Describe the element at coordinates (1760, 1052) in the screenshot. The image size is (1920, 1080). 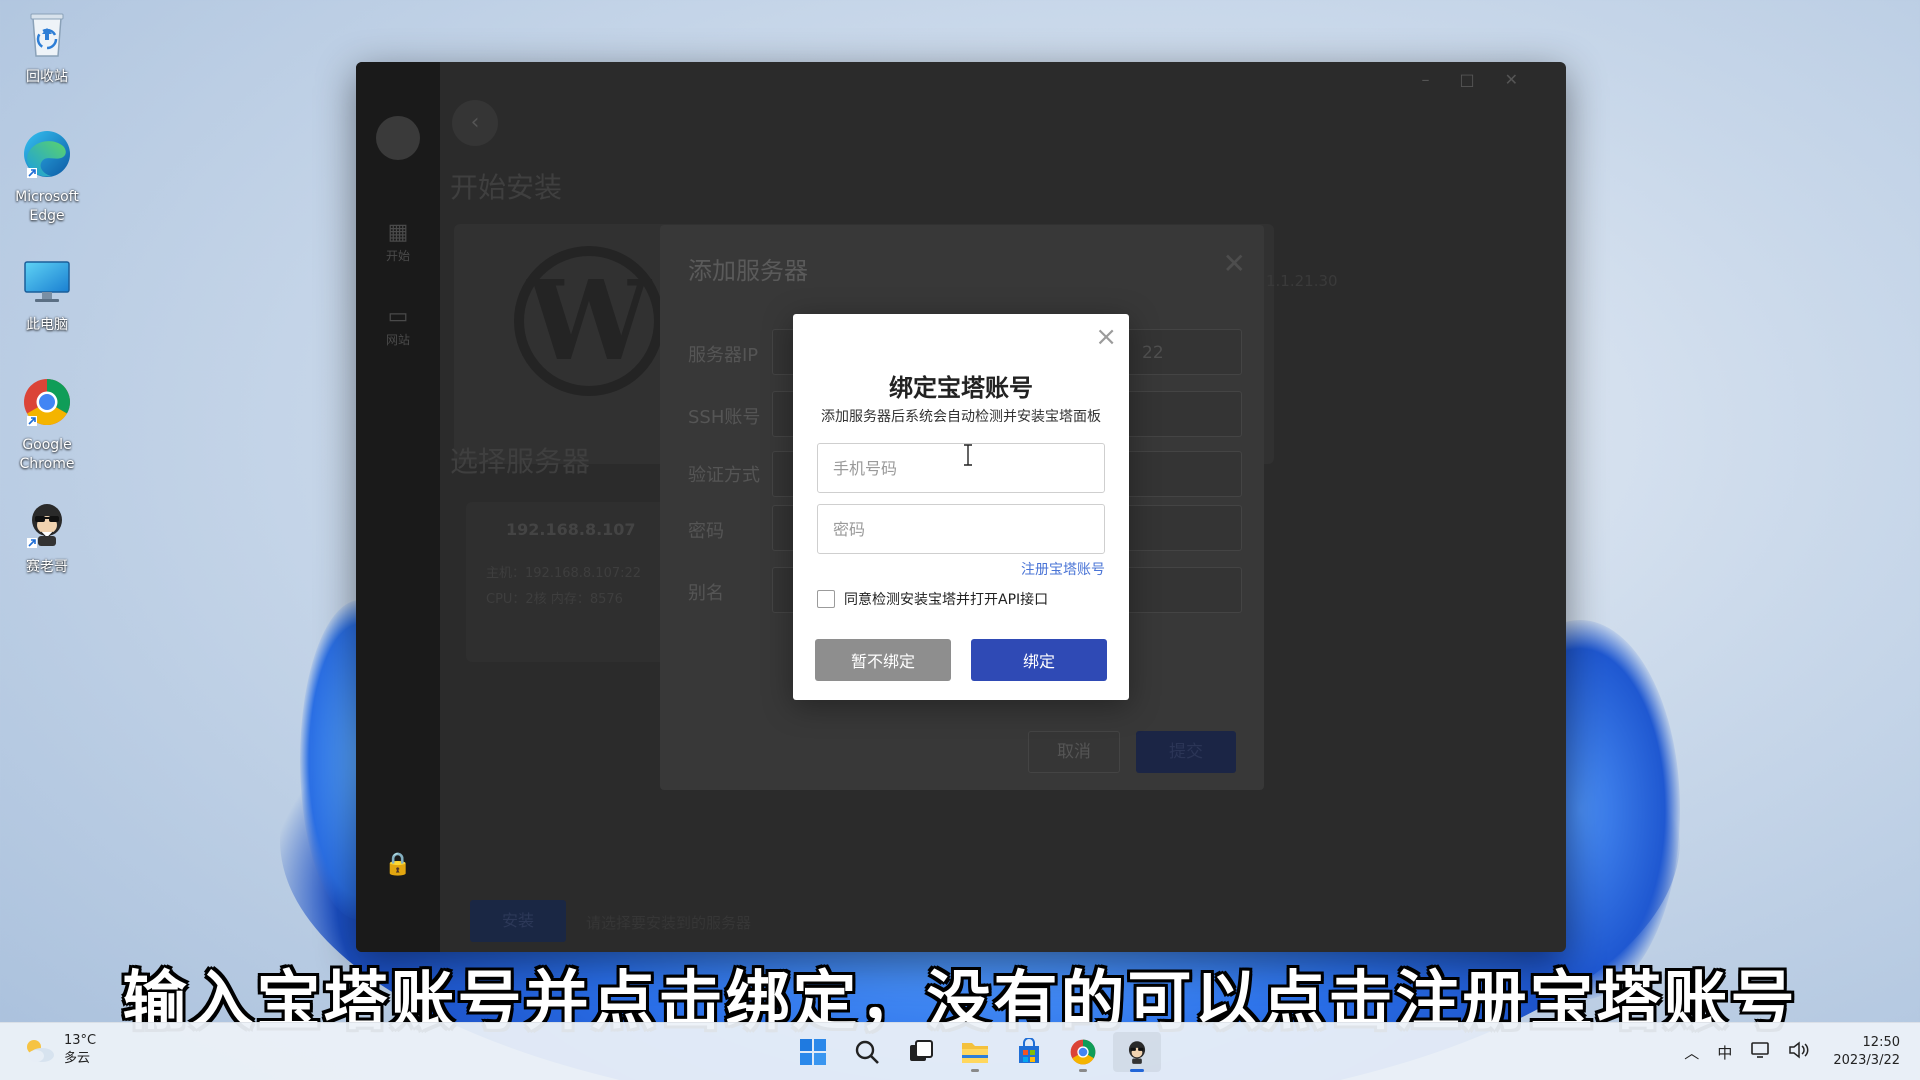
I see `network-icon` at that location.